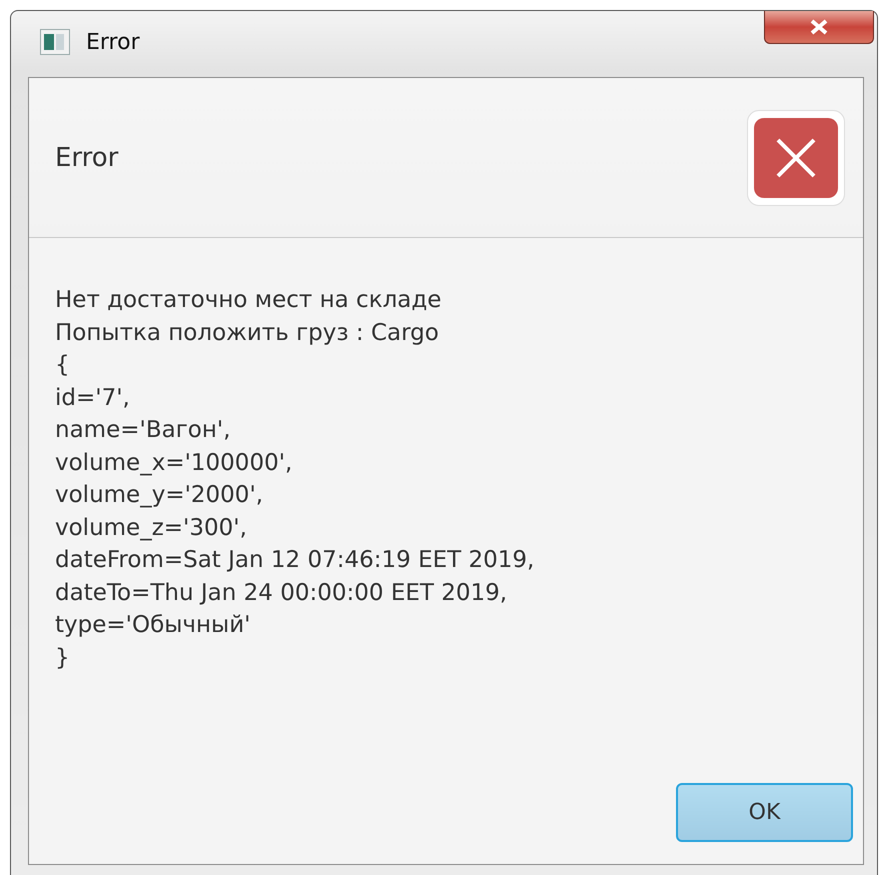 The width and height of the screenshot is (884, 875). I want to click on message-line: Попытка положить груз : Cargo, so click(247, 333).